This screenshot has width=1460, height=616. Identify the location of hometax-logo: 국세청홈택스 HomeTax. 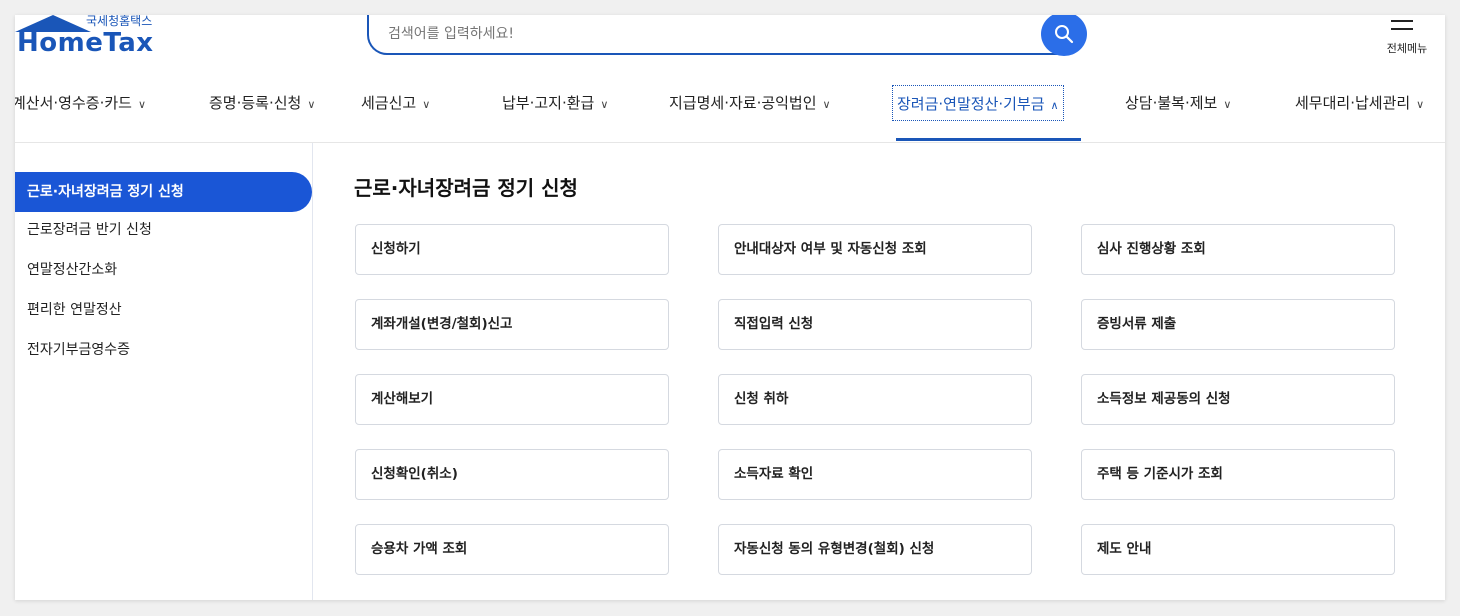
(100, 40).